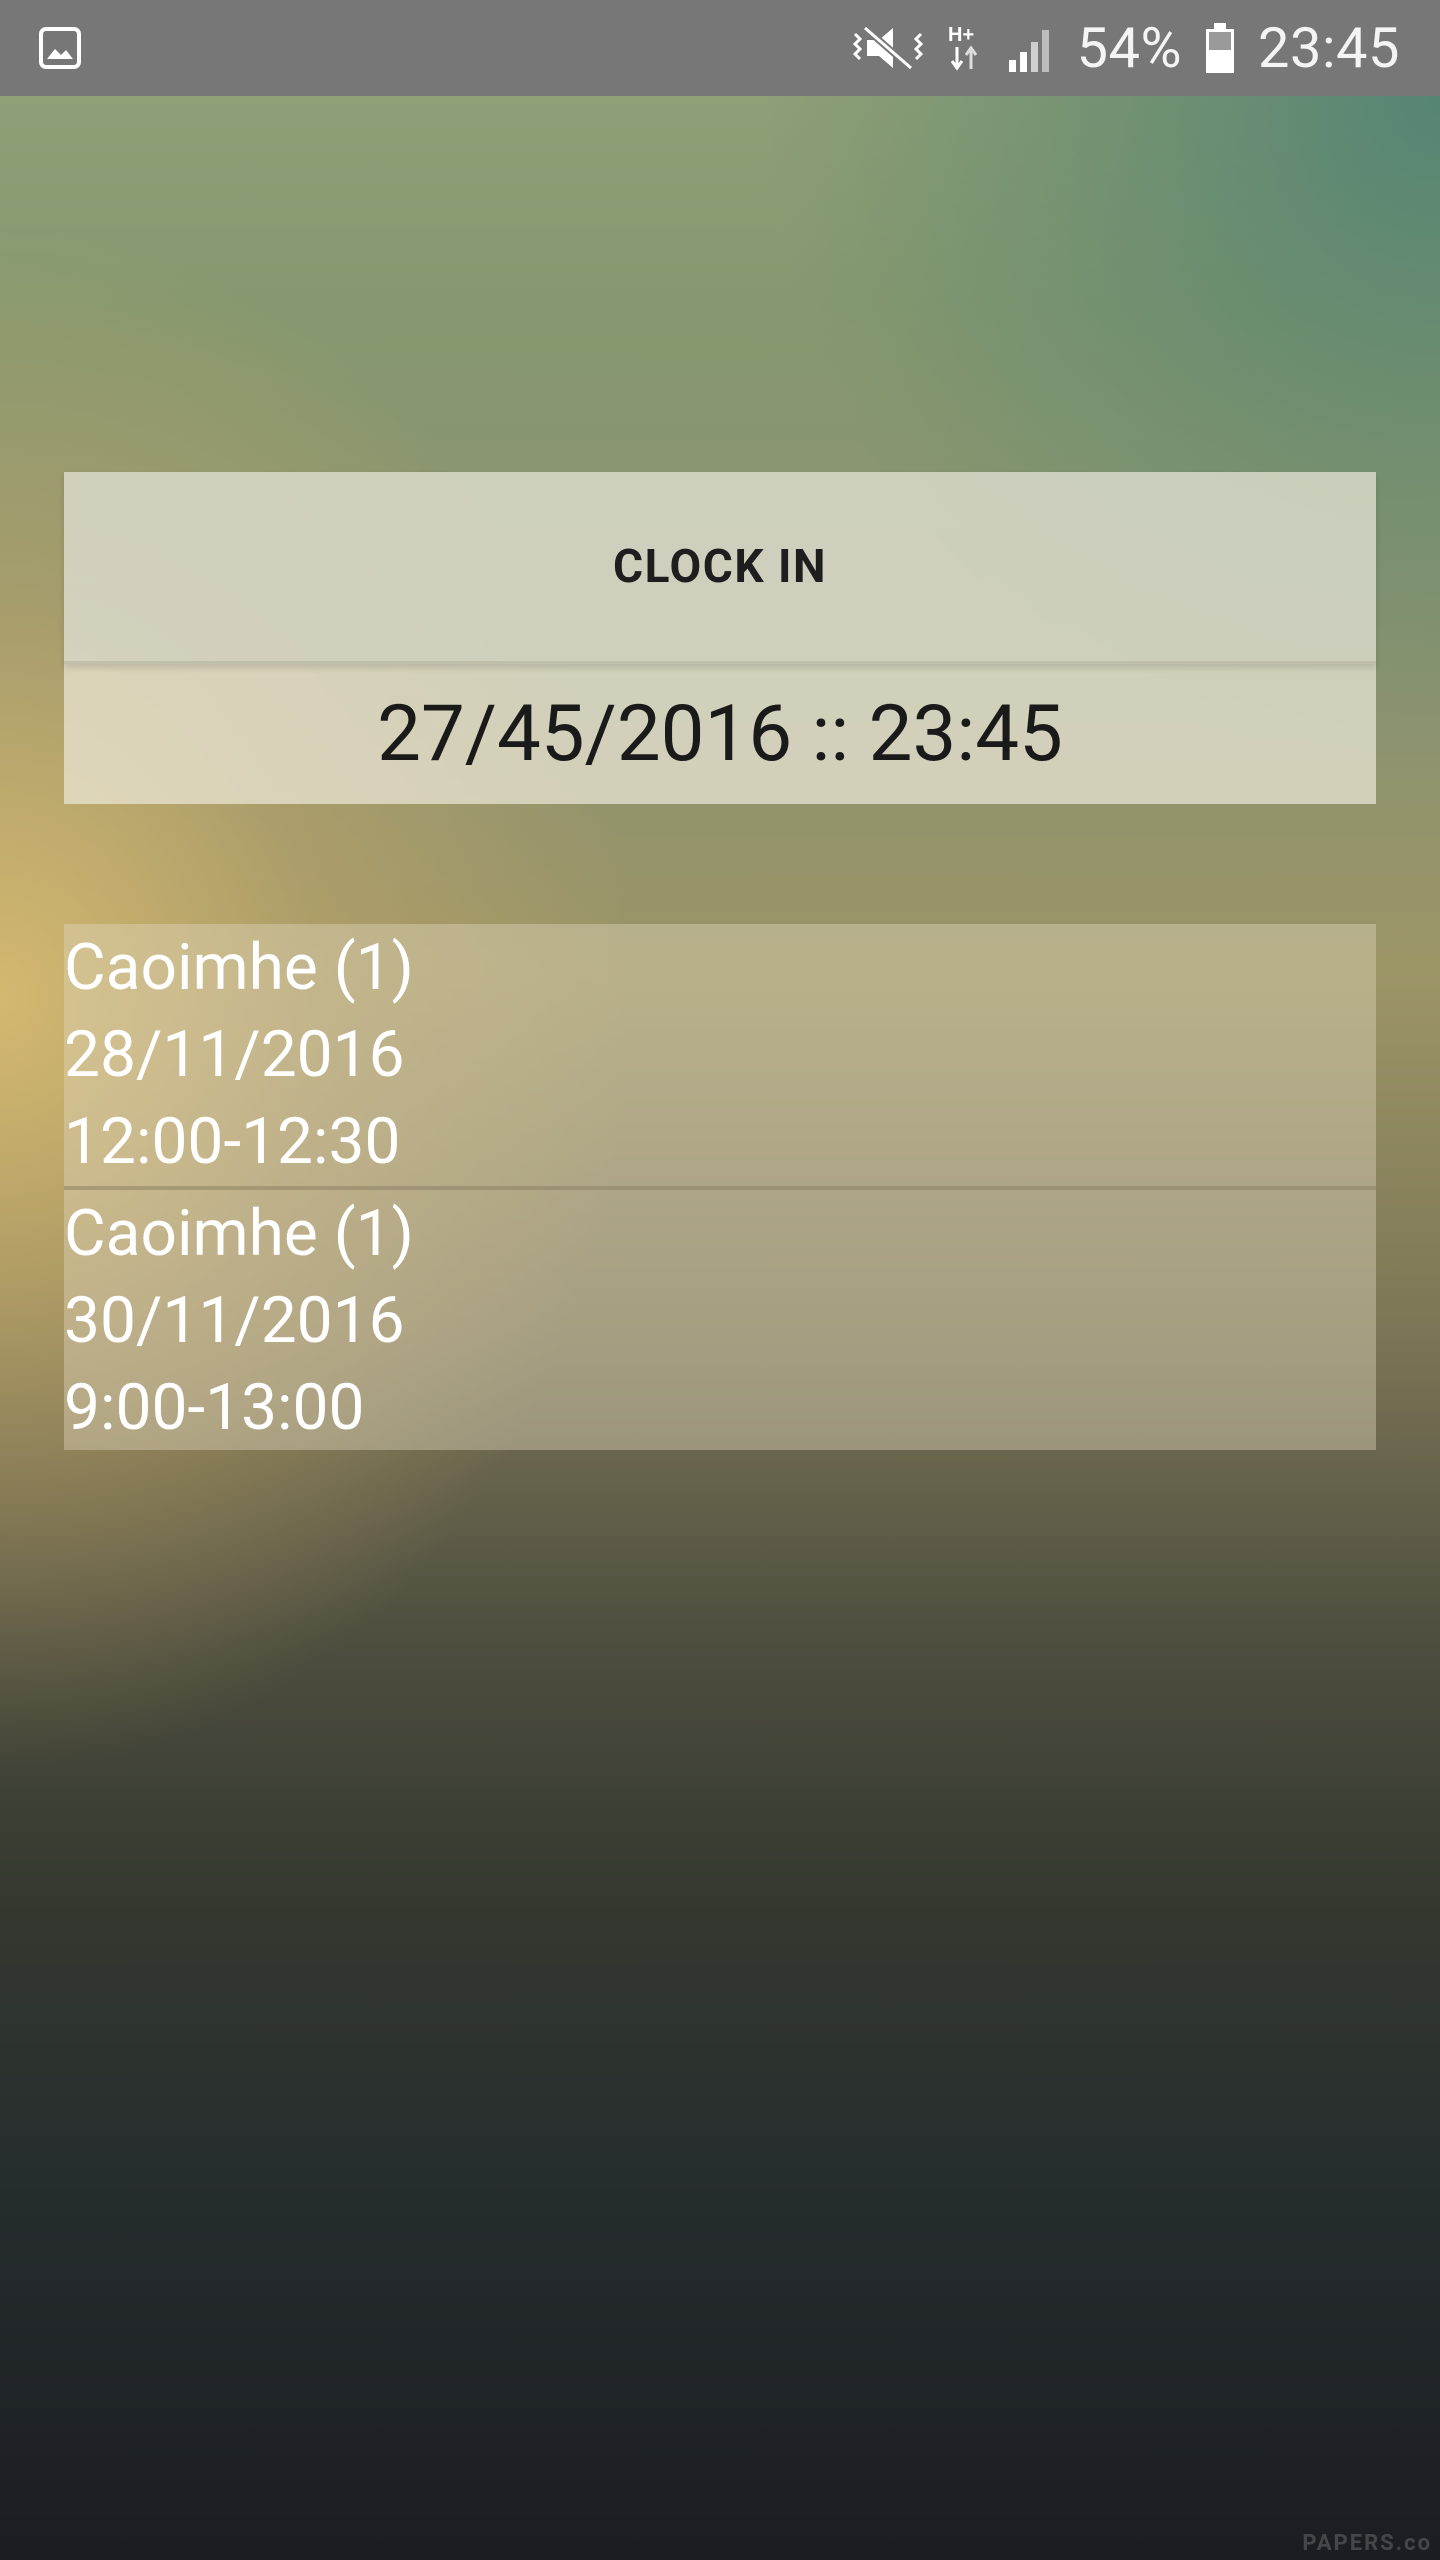 This screenshot has width=1440, height=2560. Describe the element at coordinates (720, 48) in the screenshot. I see `status-bar: H+ 54% 23:45` at that location.